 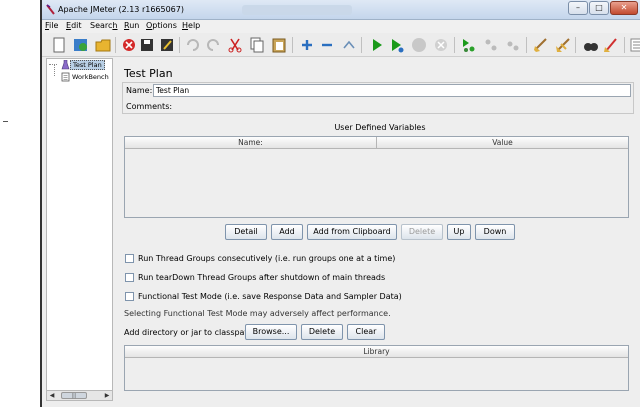 I want to click on close-window-button: ✕, so click(x=624, y=8).